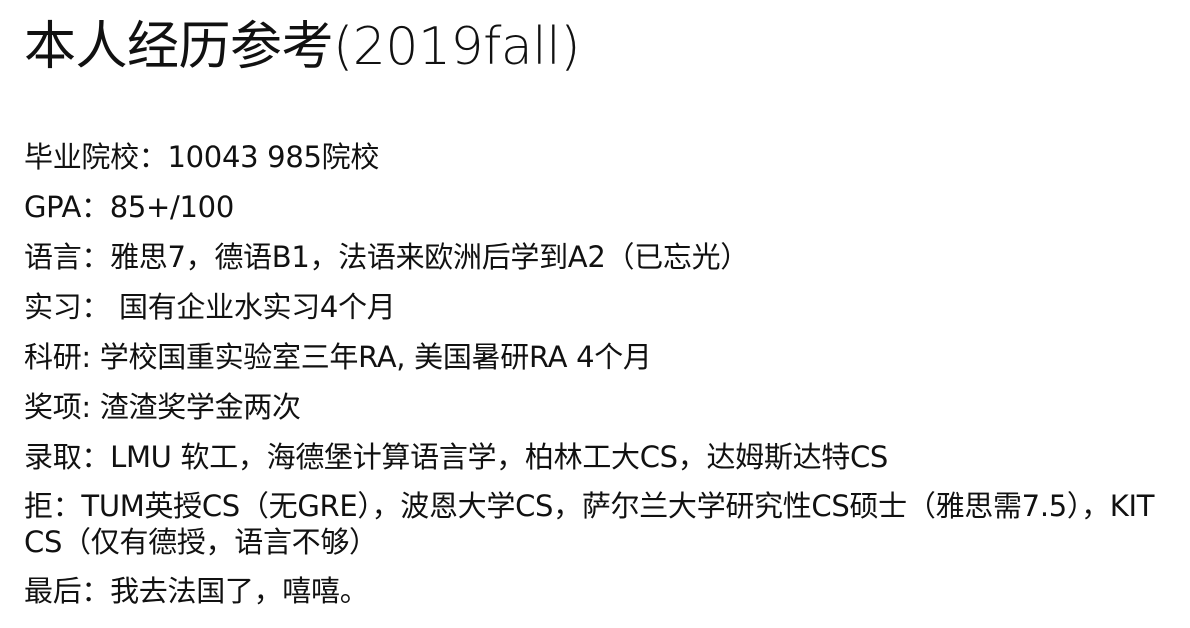  I want to click on line-internship: 实习： 国有企业水实习4个月, so click(210, 307).